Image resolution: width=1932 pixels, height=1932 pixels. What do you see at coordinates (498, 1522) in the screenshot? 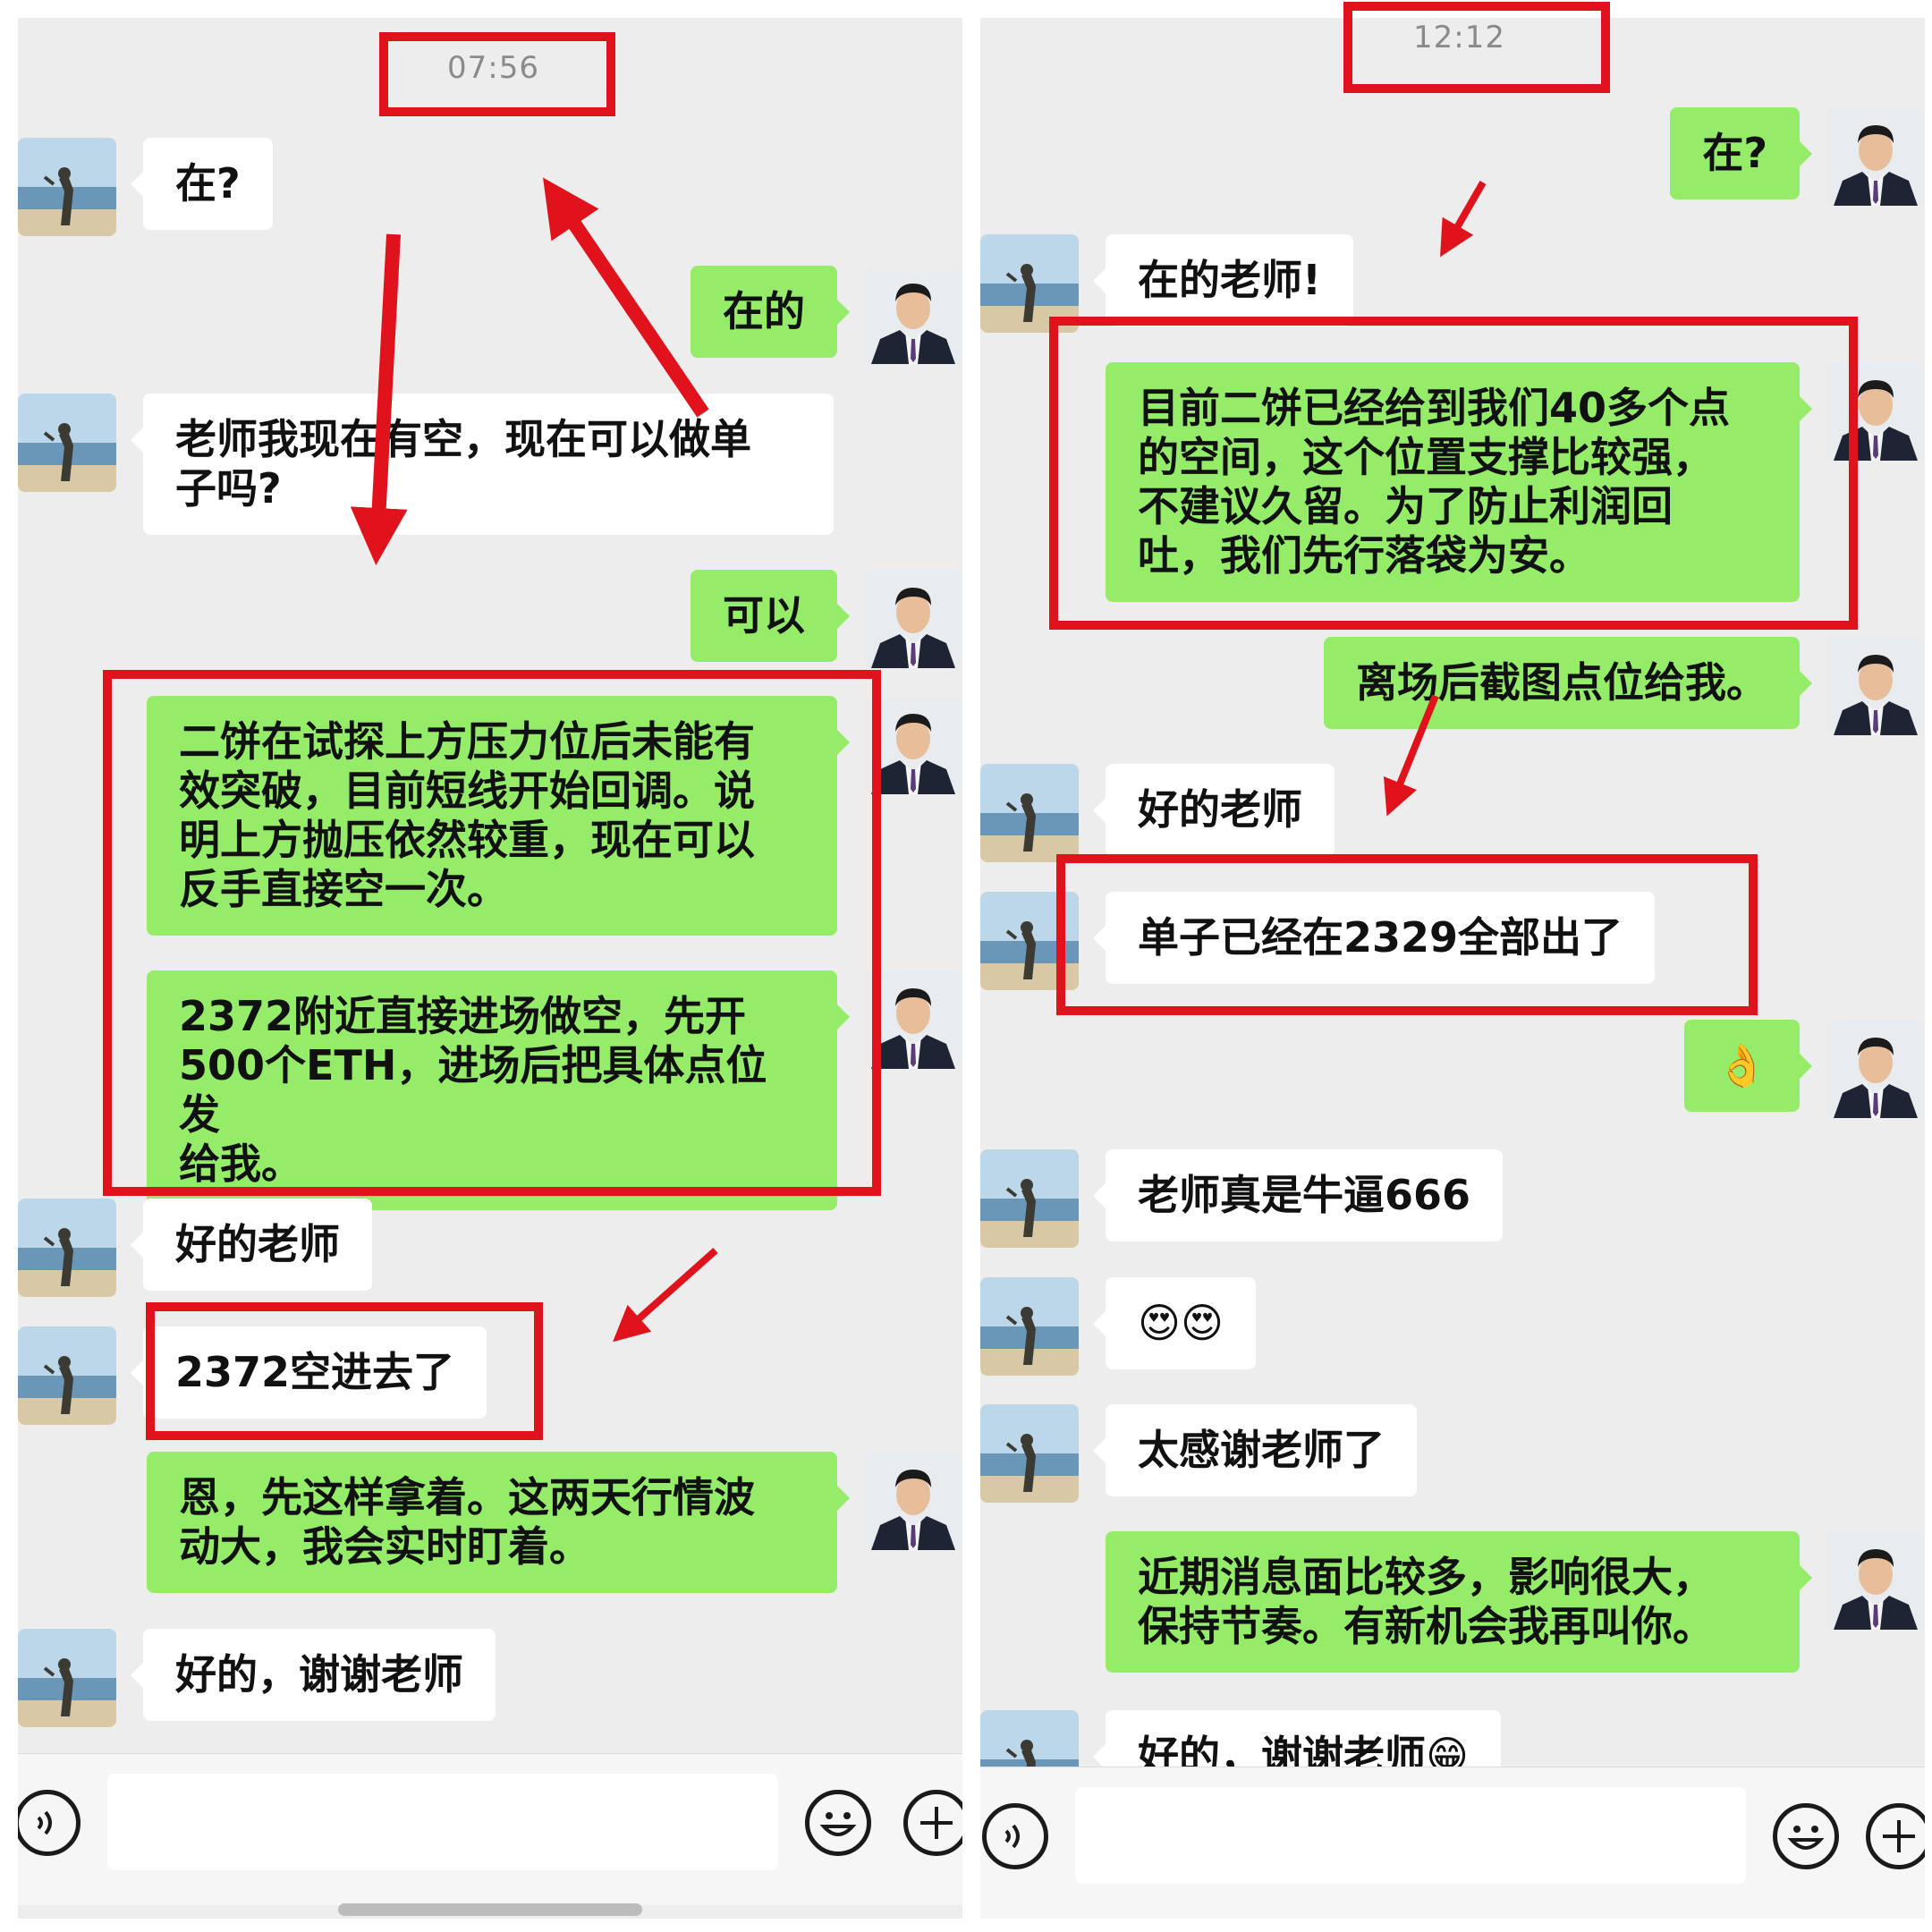
I see `message-bubble-sent: 恩，先这样拿着。这两天行情波 动大，我会实时盯着。` at bounding box center [498, 1522].